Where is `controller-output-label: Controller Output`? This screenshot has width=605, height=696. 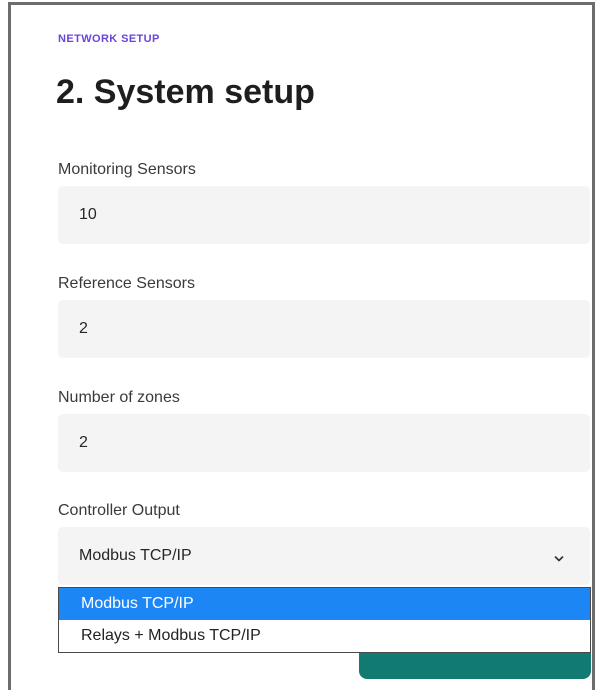 controller-output-label: Controller Output is located at coordinates (119, 510).